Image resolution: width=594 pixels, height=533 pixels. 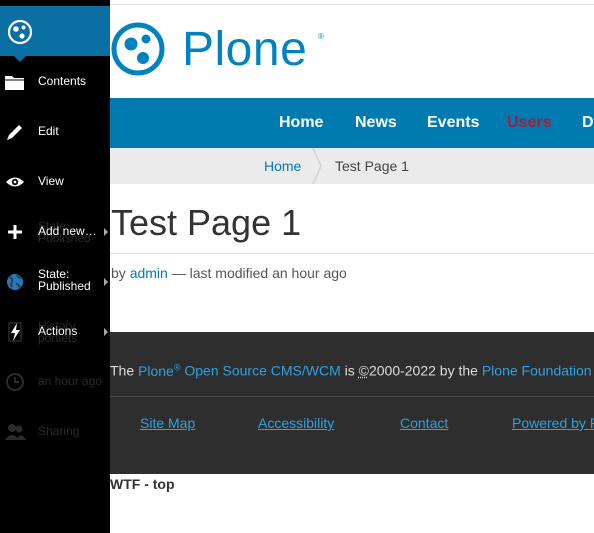 I want to click on breadcrumb: Home Test Page 1, so click(x=352, y=166).